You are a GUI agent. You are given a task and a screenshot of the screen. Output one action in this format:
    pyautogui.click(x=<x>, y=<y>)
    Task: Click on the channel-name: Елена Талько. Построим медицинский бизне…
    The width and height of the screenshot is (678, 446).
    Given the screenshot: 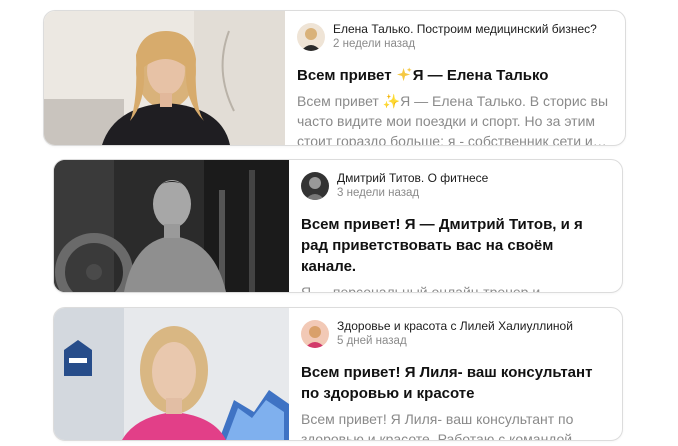 What is the action you would take?
    pyautogui.click(x=465, y=29)
    